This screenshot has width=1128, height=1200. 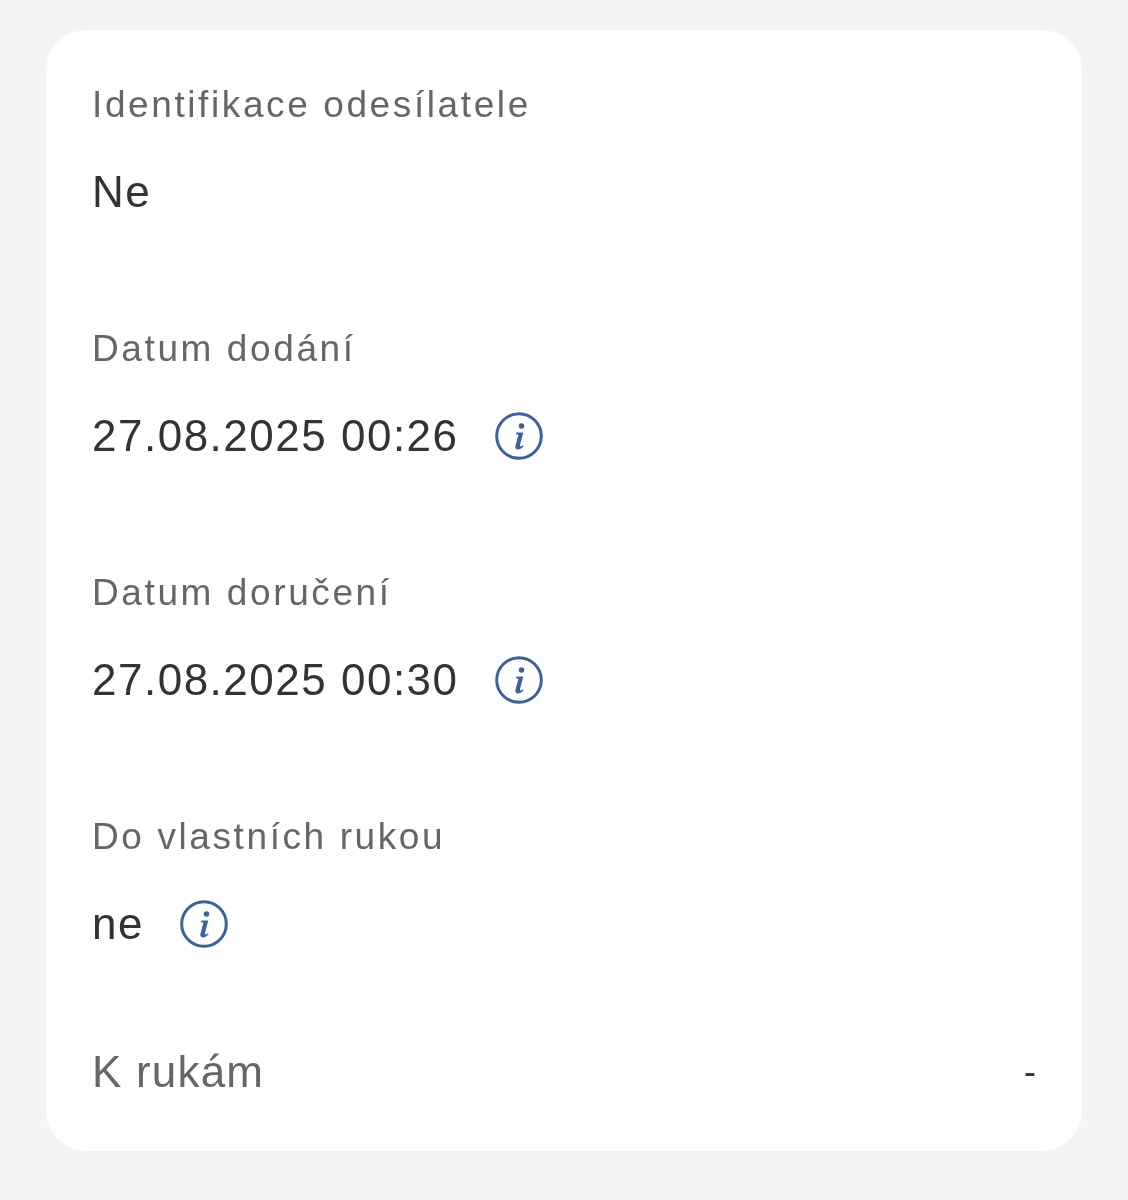 I want to click on field-label: Do vlastních rukou, so click(x=269, y=837).